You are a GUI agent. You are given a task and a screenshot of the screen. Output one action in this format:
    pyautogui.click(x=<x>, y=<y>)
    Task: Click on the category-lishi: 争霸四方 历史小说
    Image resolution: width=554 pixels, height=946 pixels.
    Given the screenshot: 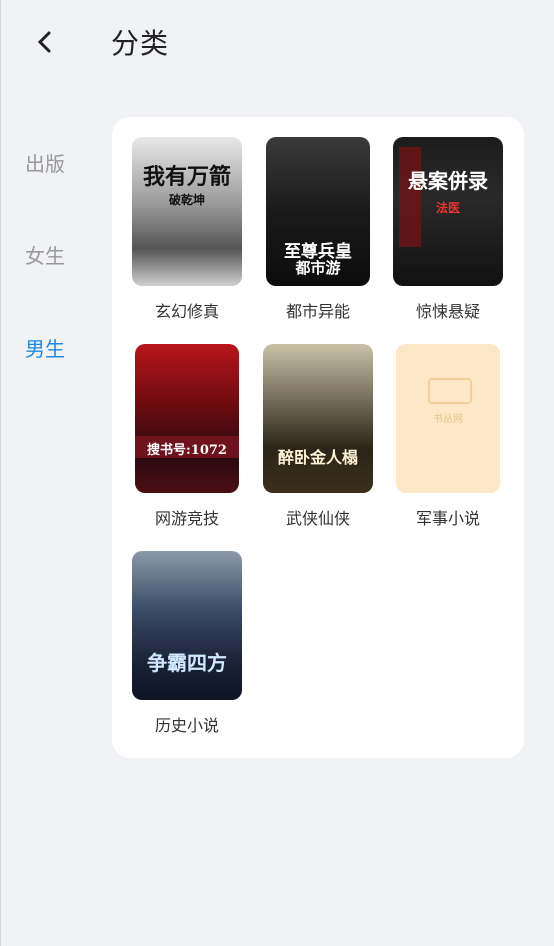 What is the action you would take?
    pyautogui.click(x=187, y=643)
    